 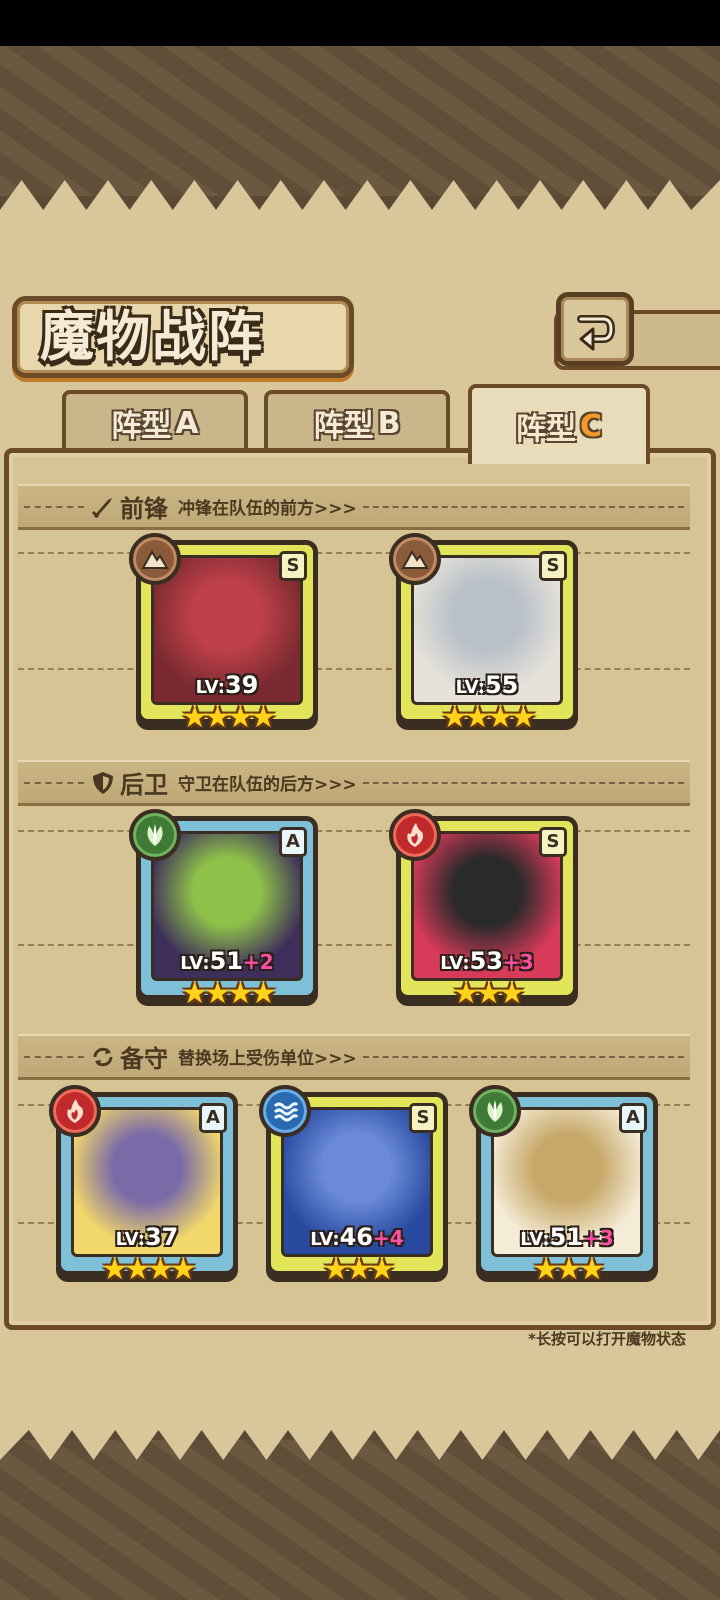 What do you see at coordinates (483, 910) in the screenshot?
I see `monster-card: S LV:53+3 ★★★` at bounding box center [483, 910].